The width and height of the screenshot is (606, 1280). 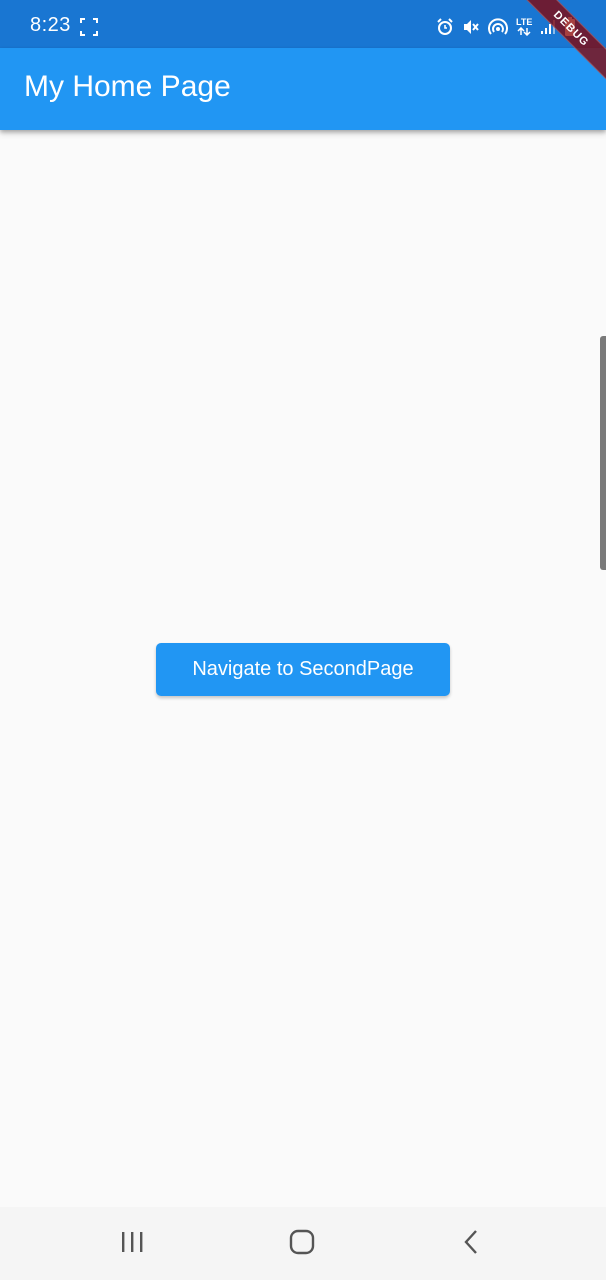 I want to click on navigate-second-page-button: Navigate to SecondPage, so click(x=303, y=669).